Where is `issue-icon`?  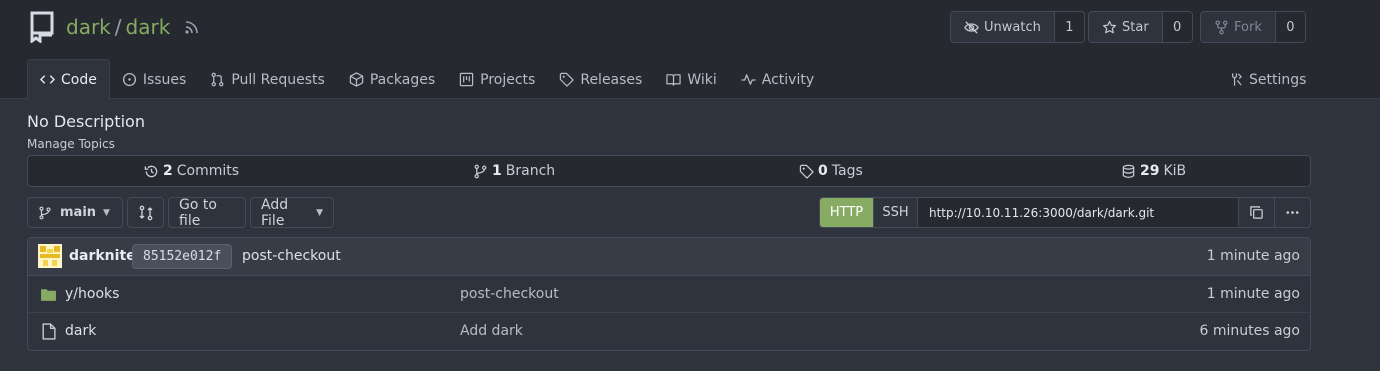
issue-icon is located at coordinates (129, 79).